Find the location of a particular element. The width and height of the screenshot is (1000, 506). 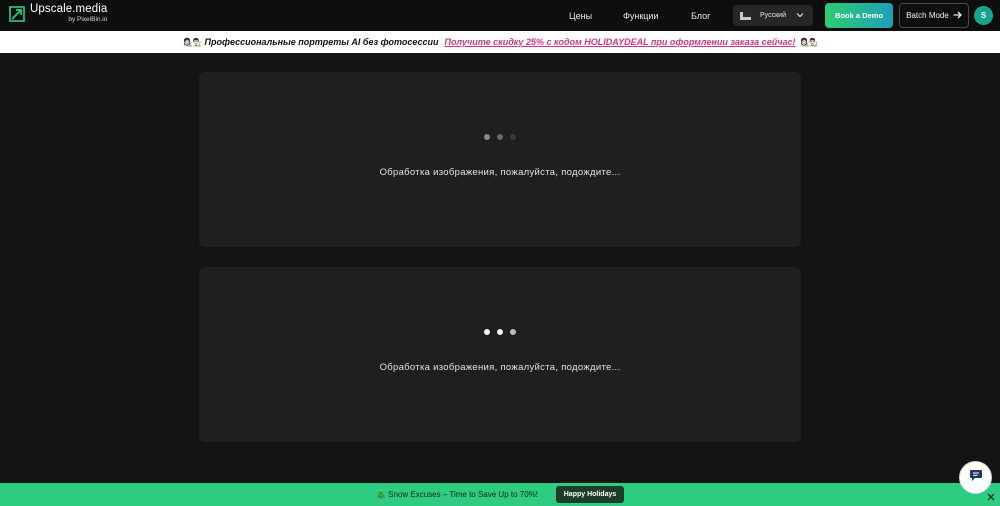

artist-emoji-icon: 👩🏻‍🎨👨🏻‍🎨 is located at coordinates (192, 42).